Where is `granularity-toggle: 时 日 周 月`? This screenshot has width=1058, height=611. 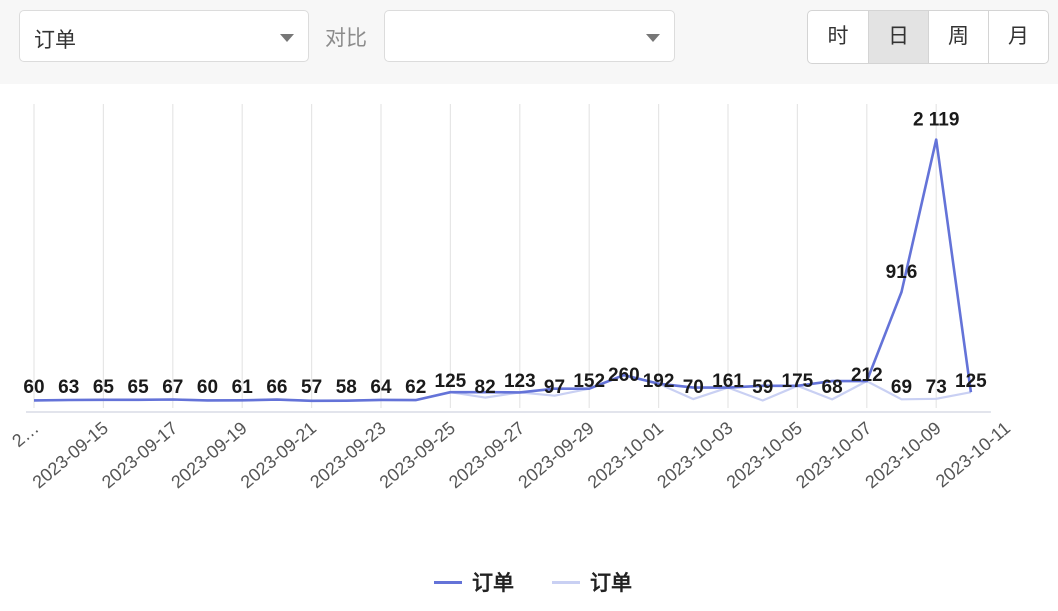 granularity-toggle: 时 日 周 月 is located at coordinates (928, 37).